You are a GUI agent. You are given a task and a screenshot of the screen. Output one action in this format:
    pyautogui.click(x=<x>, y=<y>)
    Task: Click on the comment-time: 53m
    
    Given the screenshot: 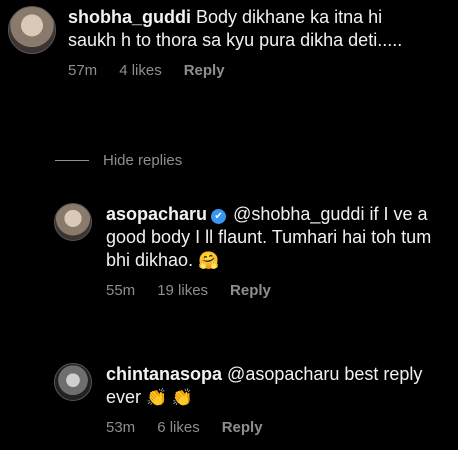 What is the action you would take?
    pyautogui.click(x=121, y=427)
    